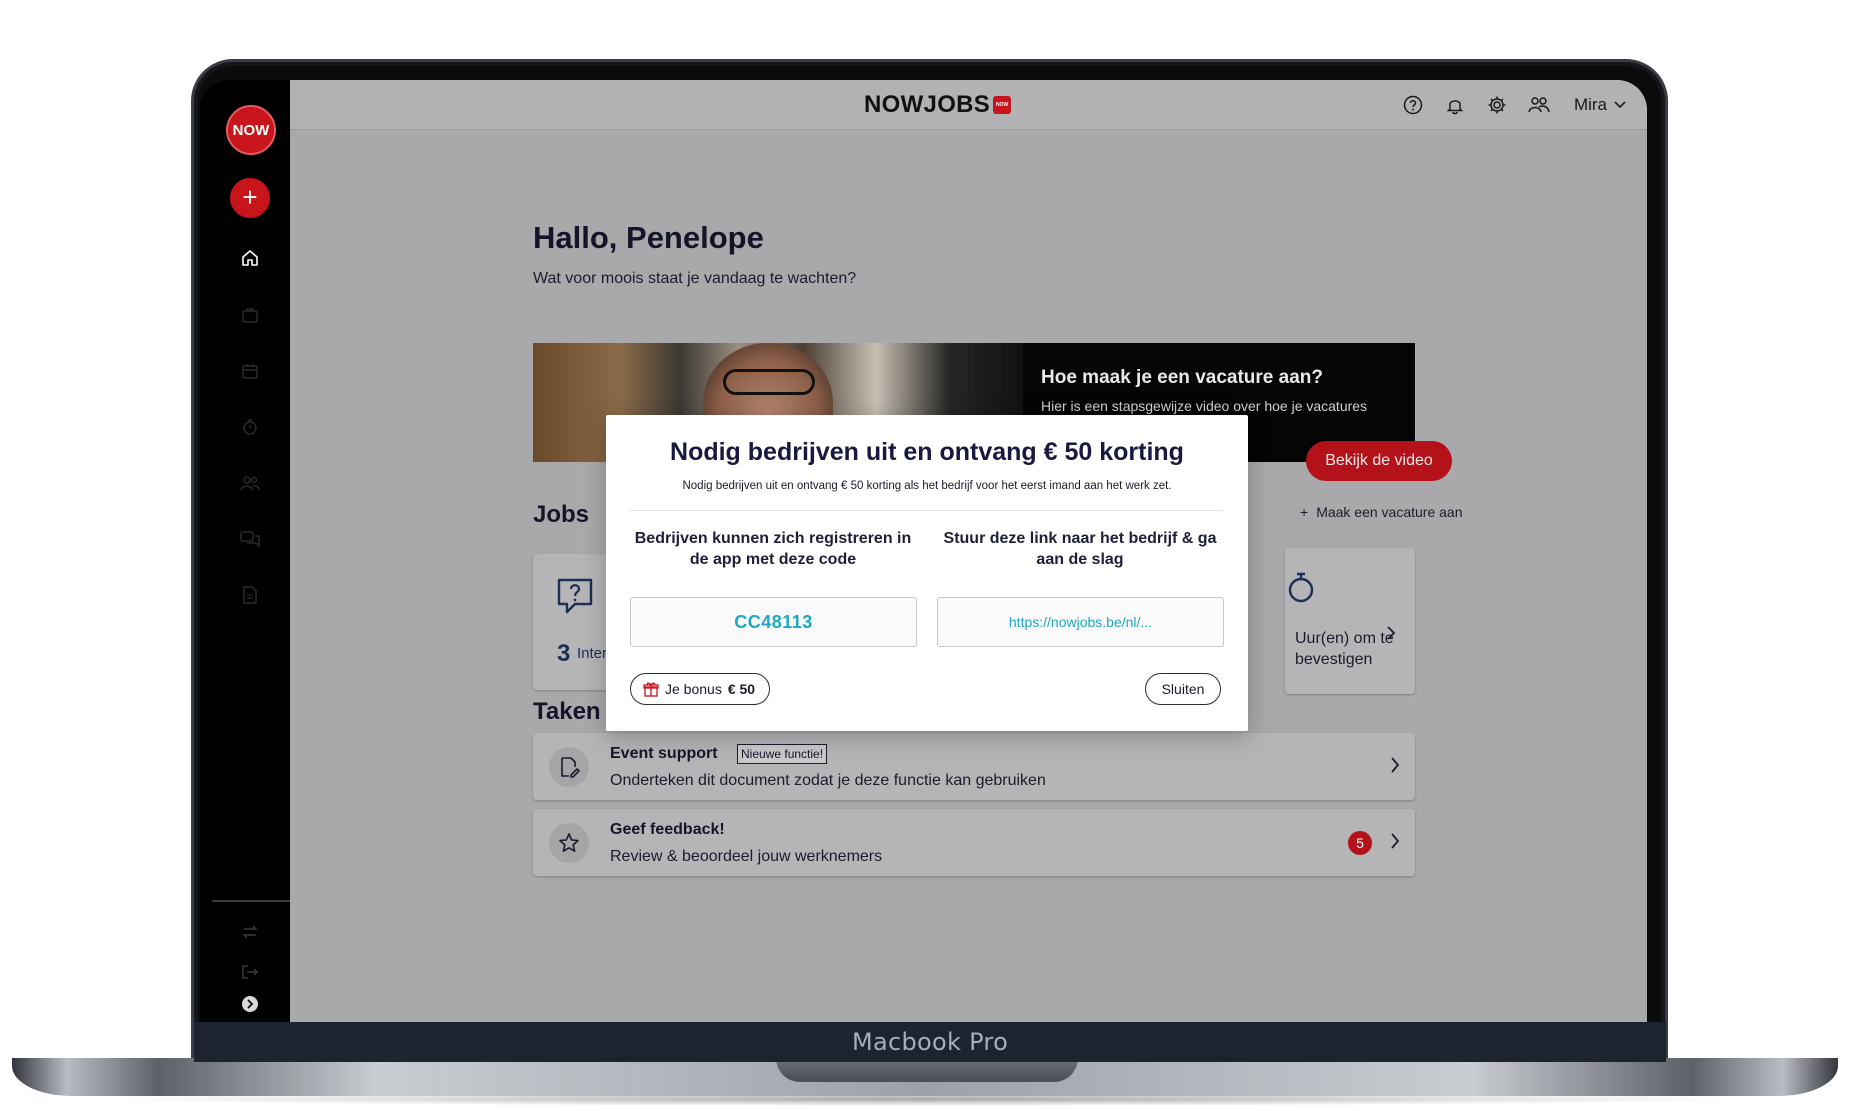 The height and width of the screenshot is (1111, 1850). What do you see at coordinates (1350, 621) in the screenshot?
I see `hours-card: Uur(en) om te bevestigen` at bounding box center [1350, 621].